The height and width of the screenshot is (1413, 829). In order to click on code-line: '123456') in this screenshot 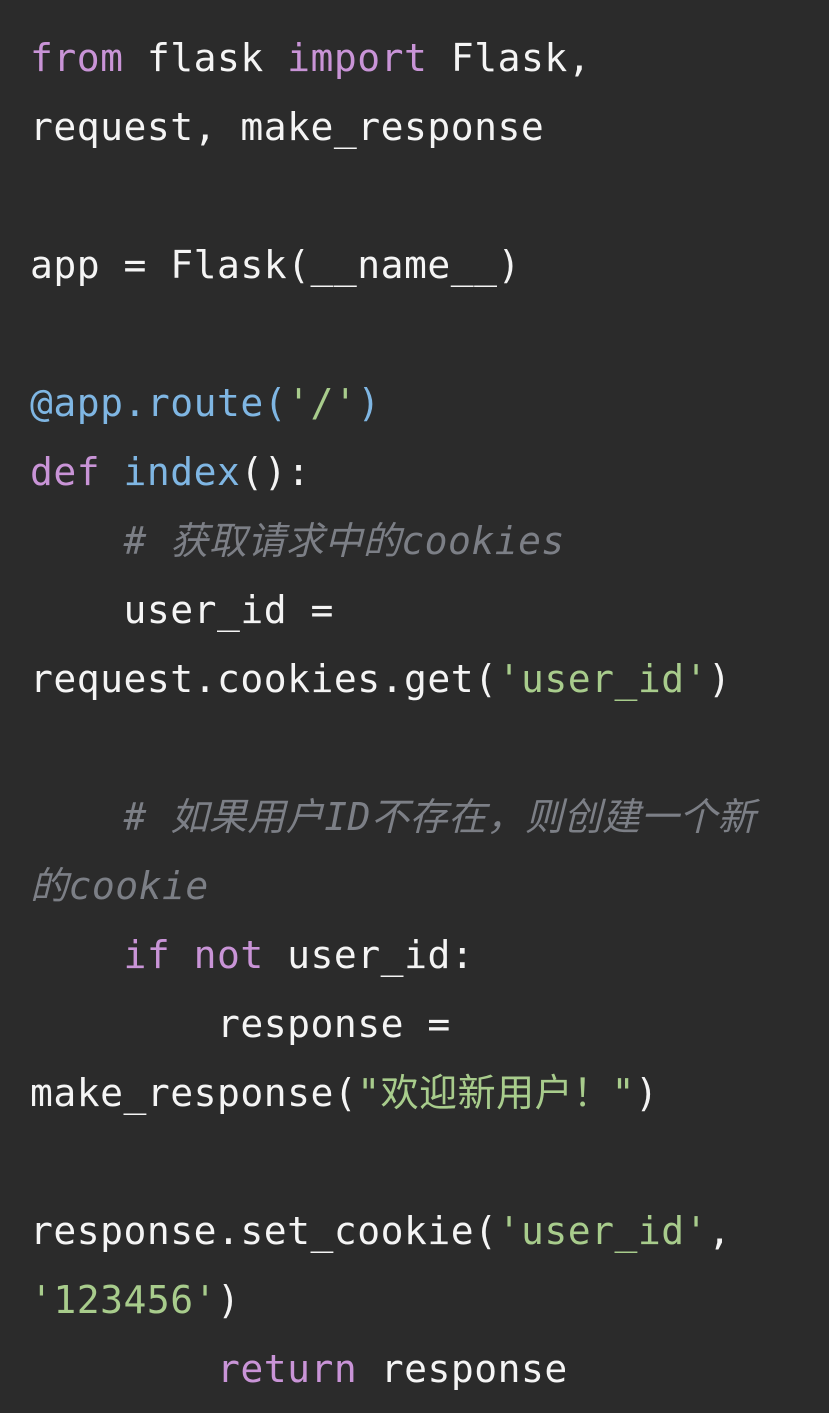, I will do `click(429, 1300)`.